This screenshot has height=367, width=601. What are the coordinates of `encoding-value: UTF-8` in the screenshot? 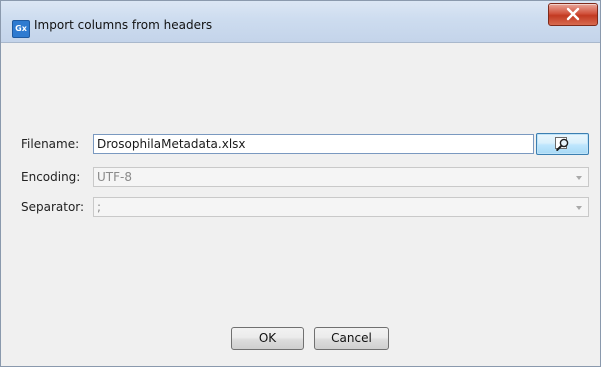 It's located at (114, 177).